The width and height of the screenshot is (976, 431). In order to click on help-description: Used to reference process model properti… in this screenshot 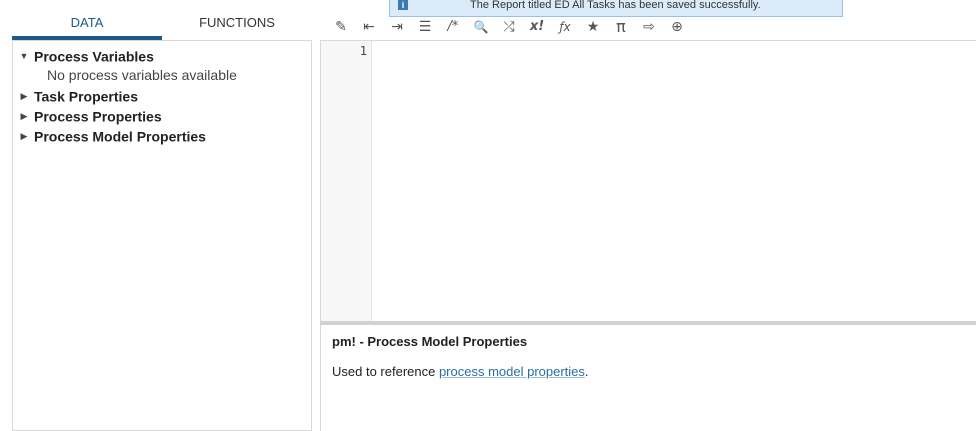, I will do `click(460, 371)`.